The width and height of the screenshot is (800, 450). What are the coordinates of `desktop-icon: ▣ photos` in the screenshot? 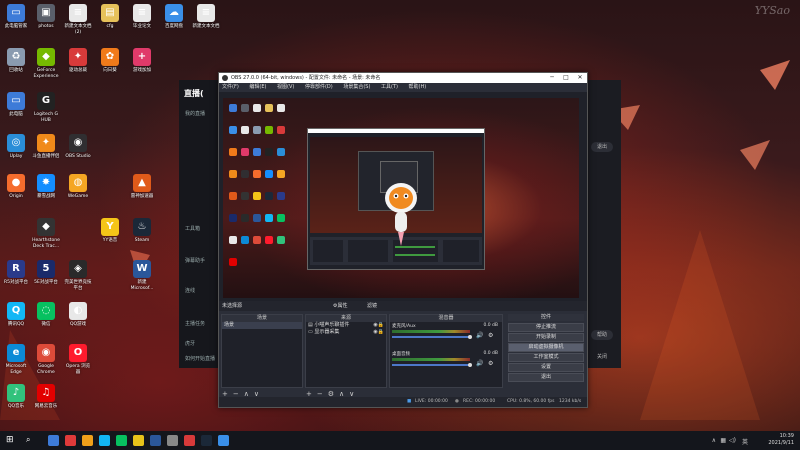 It's located at (46, 24).